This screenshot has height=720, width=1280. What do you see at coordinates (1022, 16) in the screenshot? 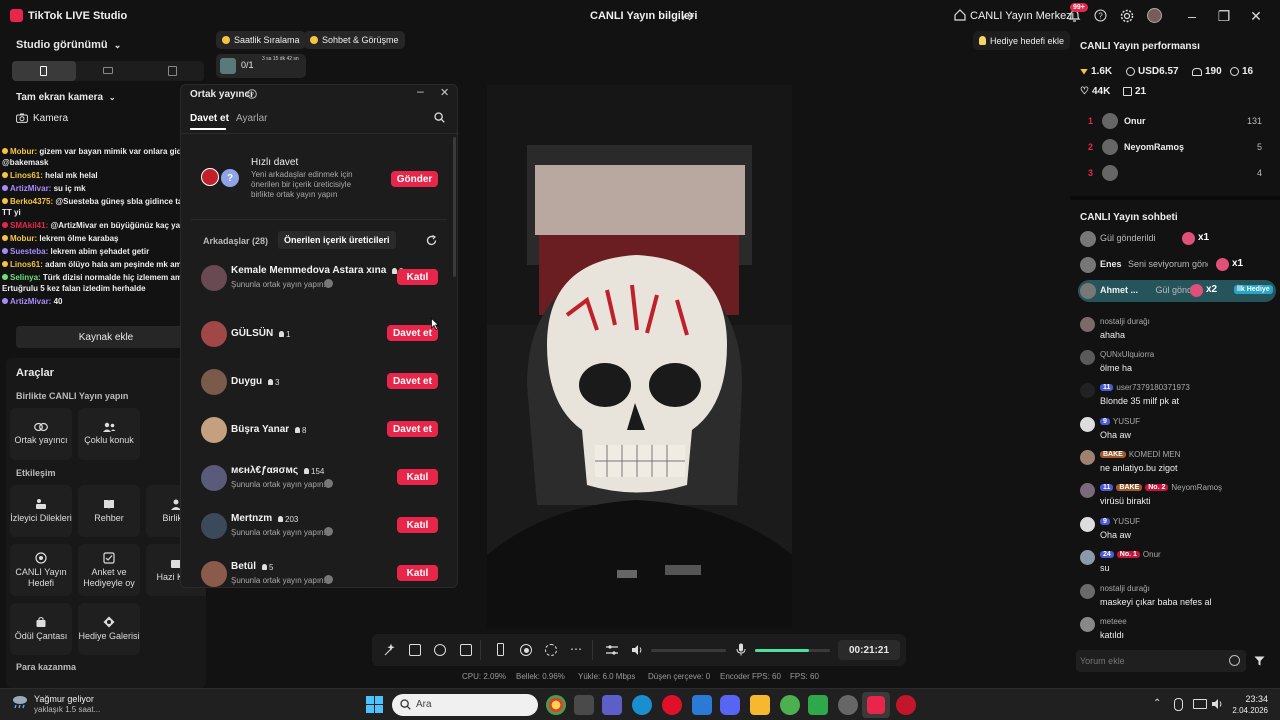
I see `live-center-link: CANLI Yayın Merkezi` at bounding box center [1022, 16].